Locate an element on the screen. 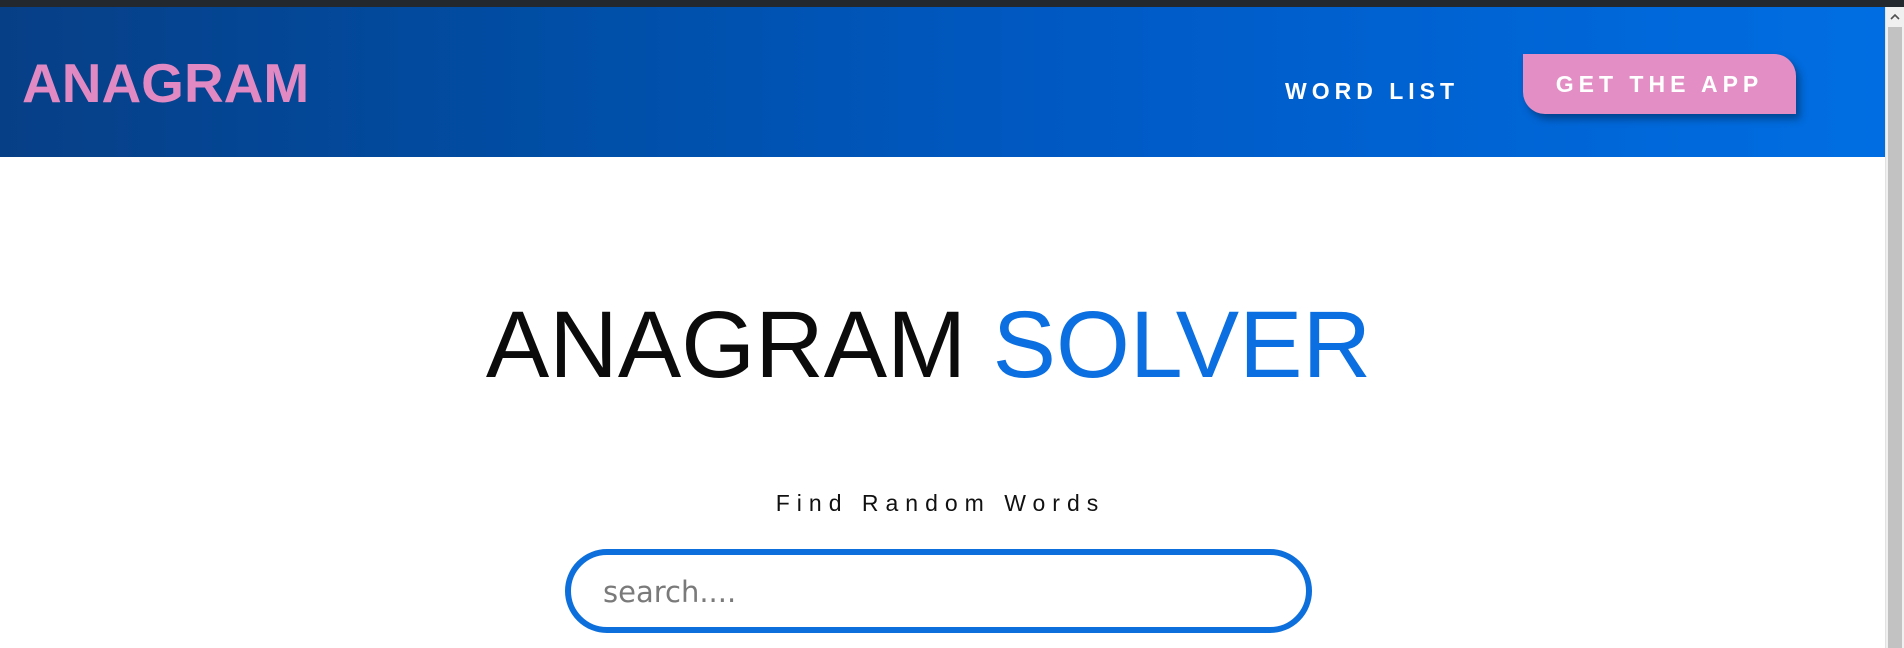 This screenshot has height=648, width=1904. search-input is located at coordinates (943, 592).